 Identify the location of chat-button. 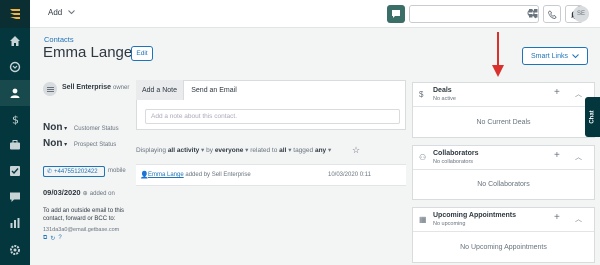
(396, 14).